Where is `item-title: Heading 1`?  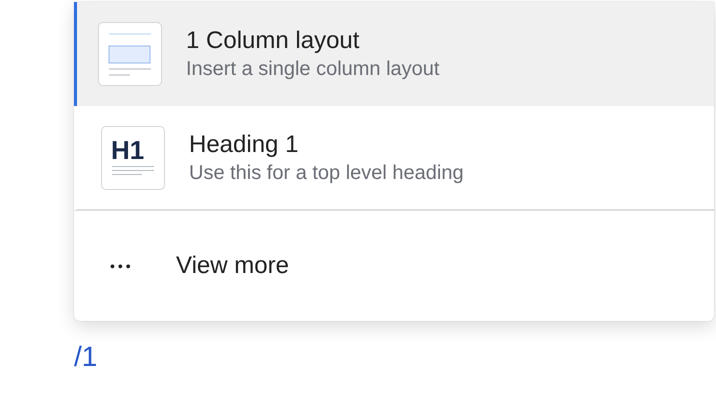 item-title: Heading 1 is located at coordinates (244, 145).